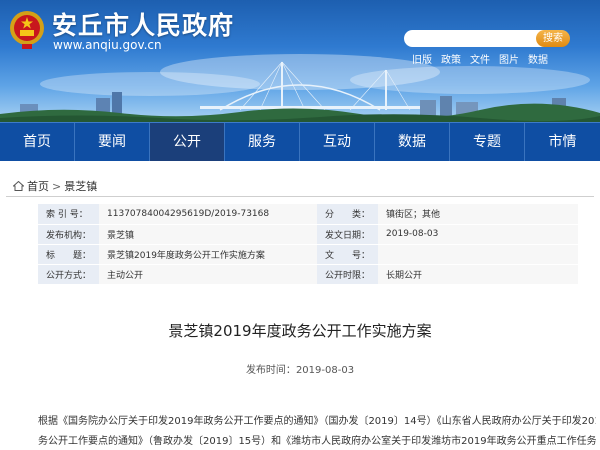 The image size is (600, 450). Describe the element at coordinates (27, 30) in the screenshot. I see `national-emblem-icon` at that location.